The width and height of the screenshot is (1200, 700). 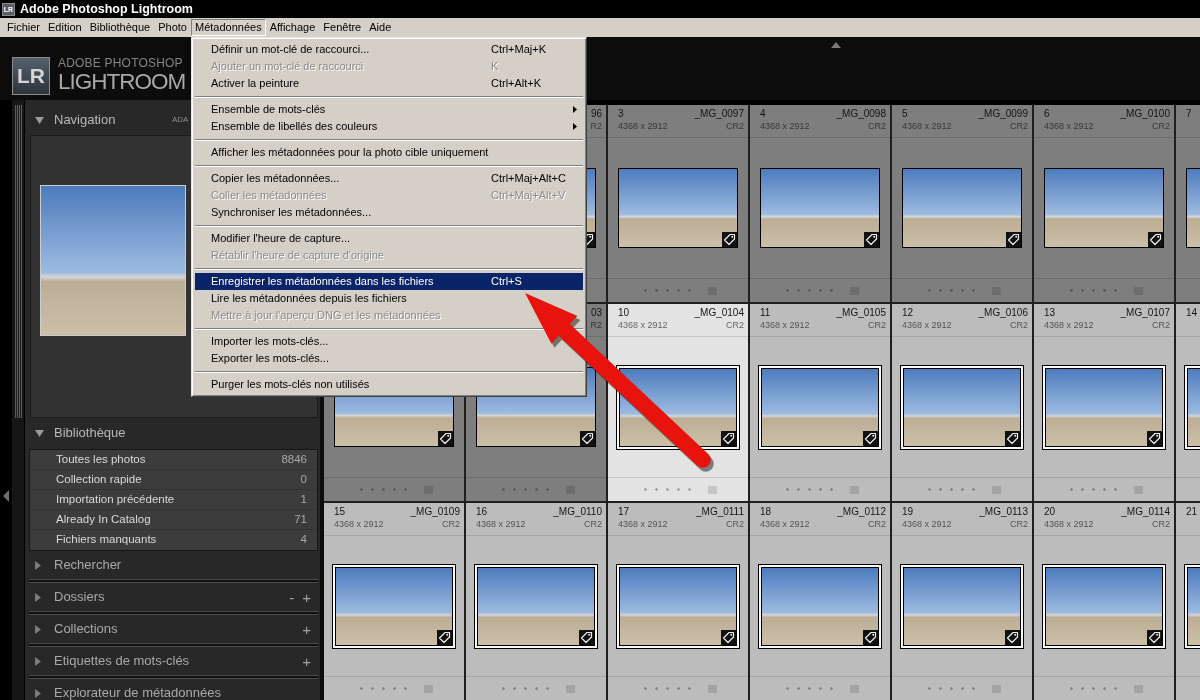 I want to click on menu-option: Lire les métadonnées depuis les fichiers, so click(x=343, y=298).